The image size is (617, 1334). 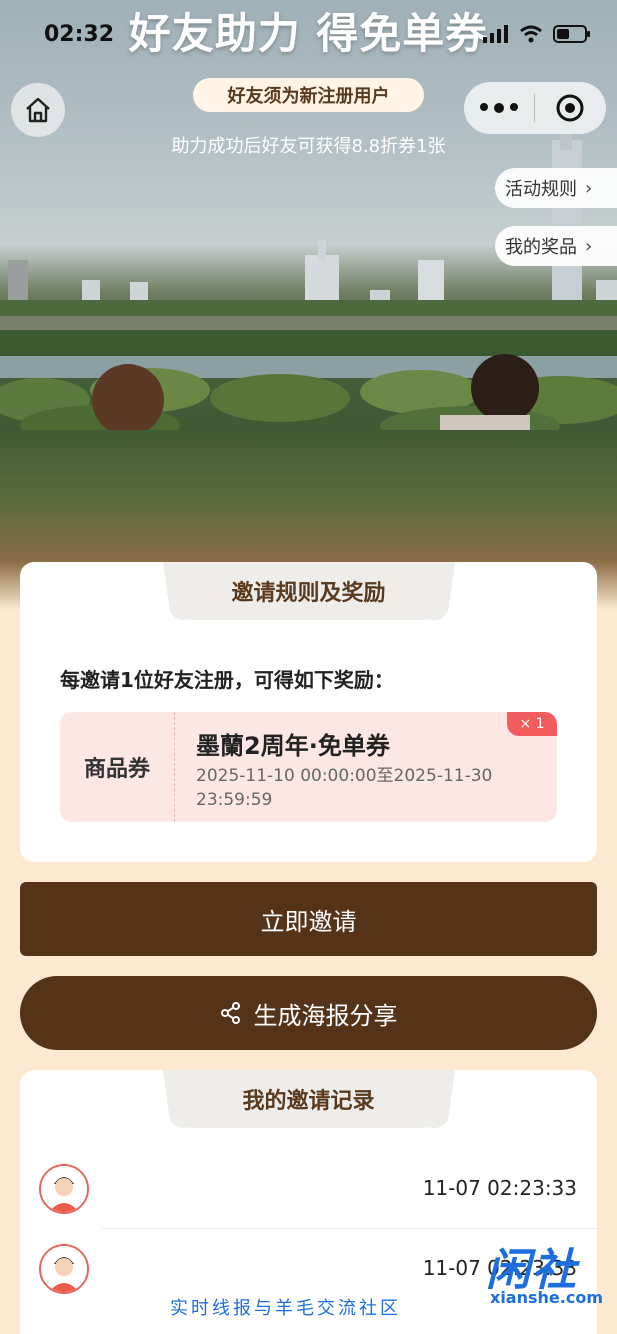 What do you see at coordinates (532, 724) in the screenshot?
I see `coupon-quantity-badge: × 1` at bounding box center [532, 724].